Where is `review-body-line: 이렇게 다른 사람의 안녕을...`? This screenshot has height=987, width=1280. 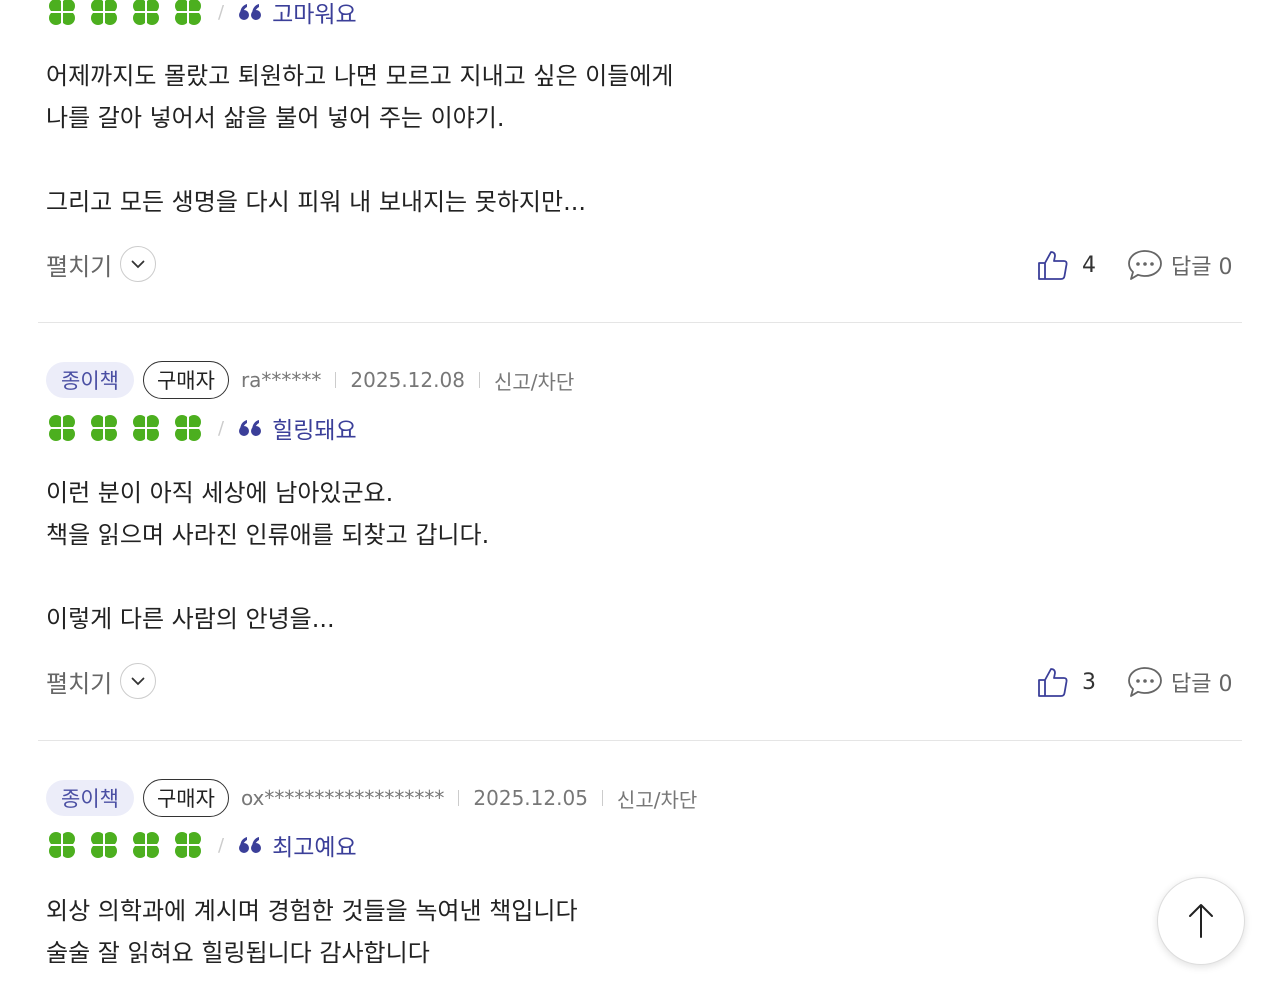 review-body-line: 이렇게 다른 사람의 안녕을... is located at coordinates (190, 619).